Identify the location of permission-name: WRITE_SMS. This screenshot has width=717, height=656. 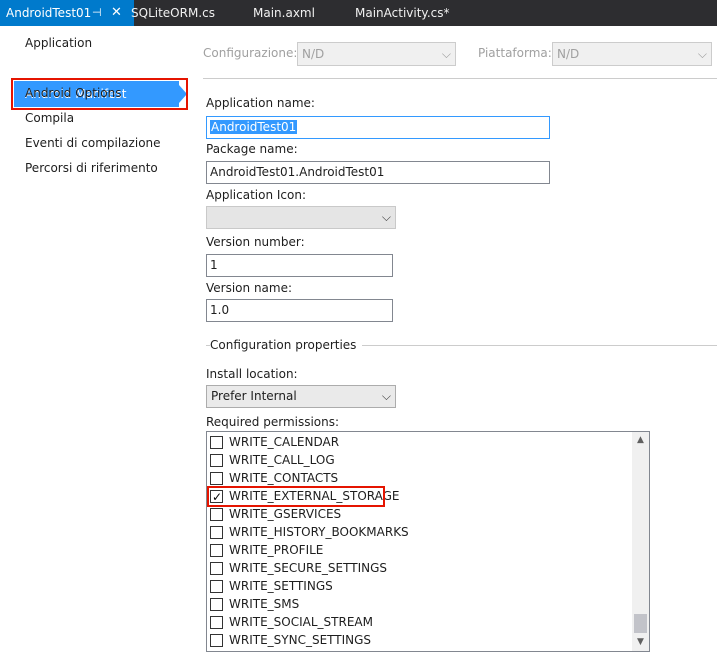
(264, 604).